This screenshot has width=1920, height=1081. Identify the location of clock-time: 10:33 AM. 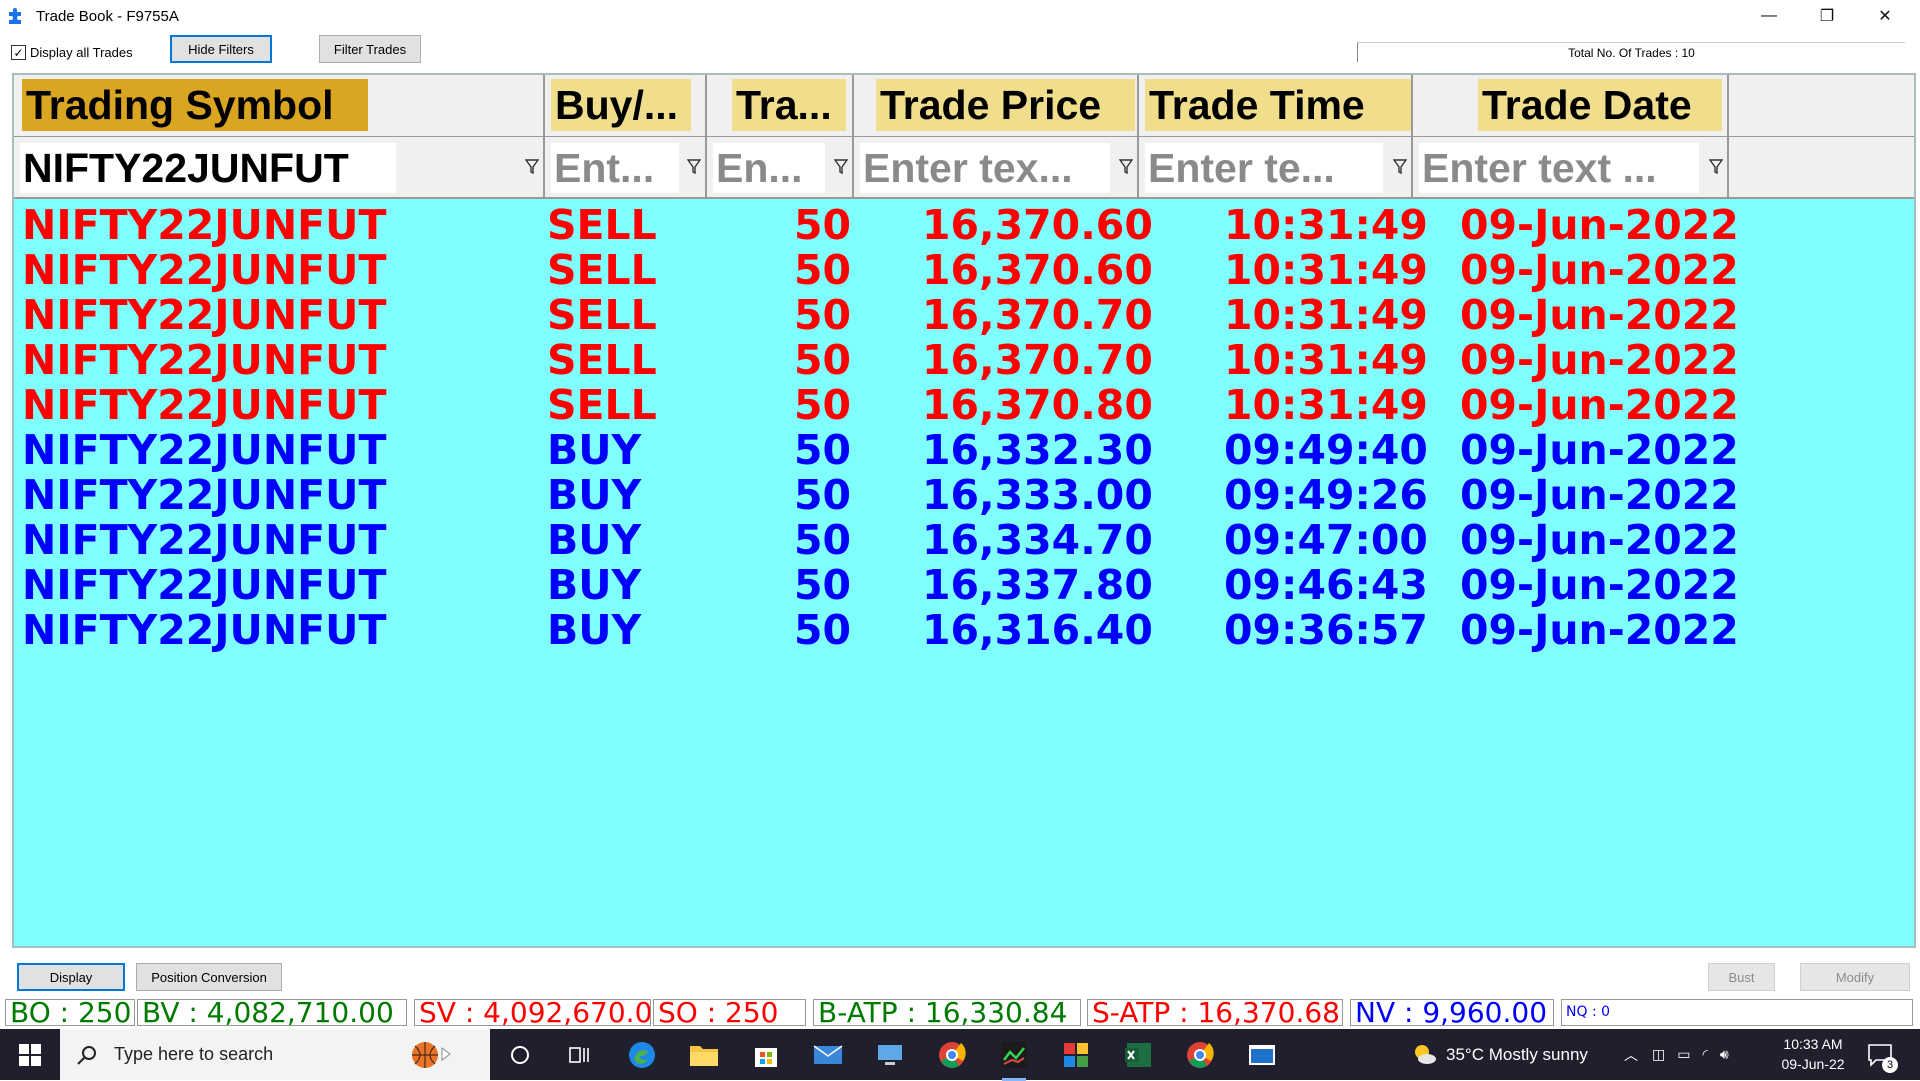
(1813, 1044).